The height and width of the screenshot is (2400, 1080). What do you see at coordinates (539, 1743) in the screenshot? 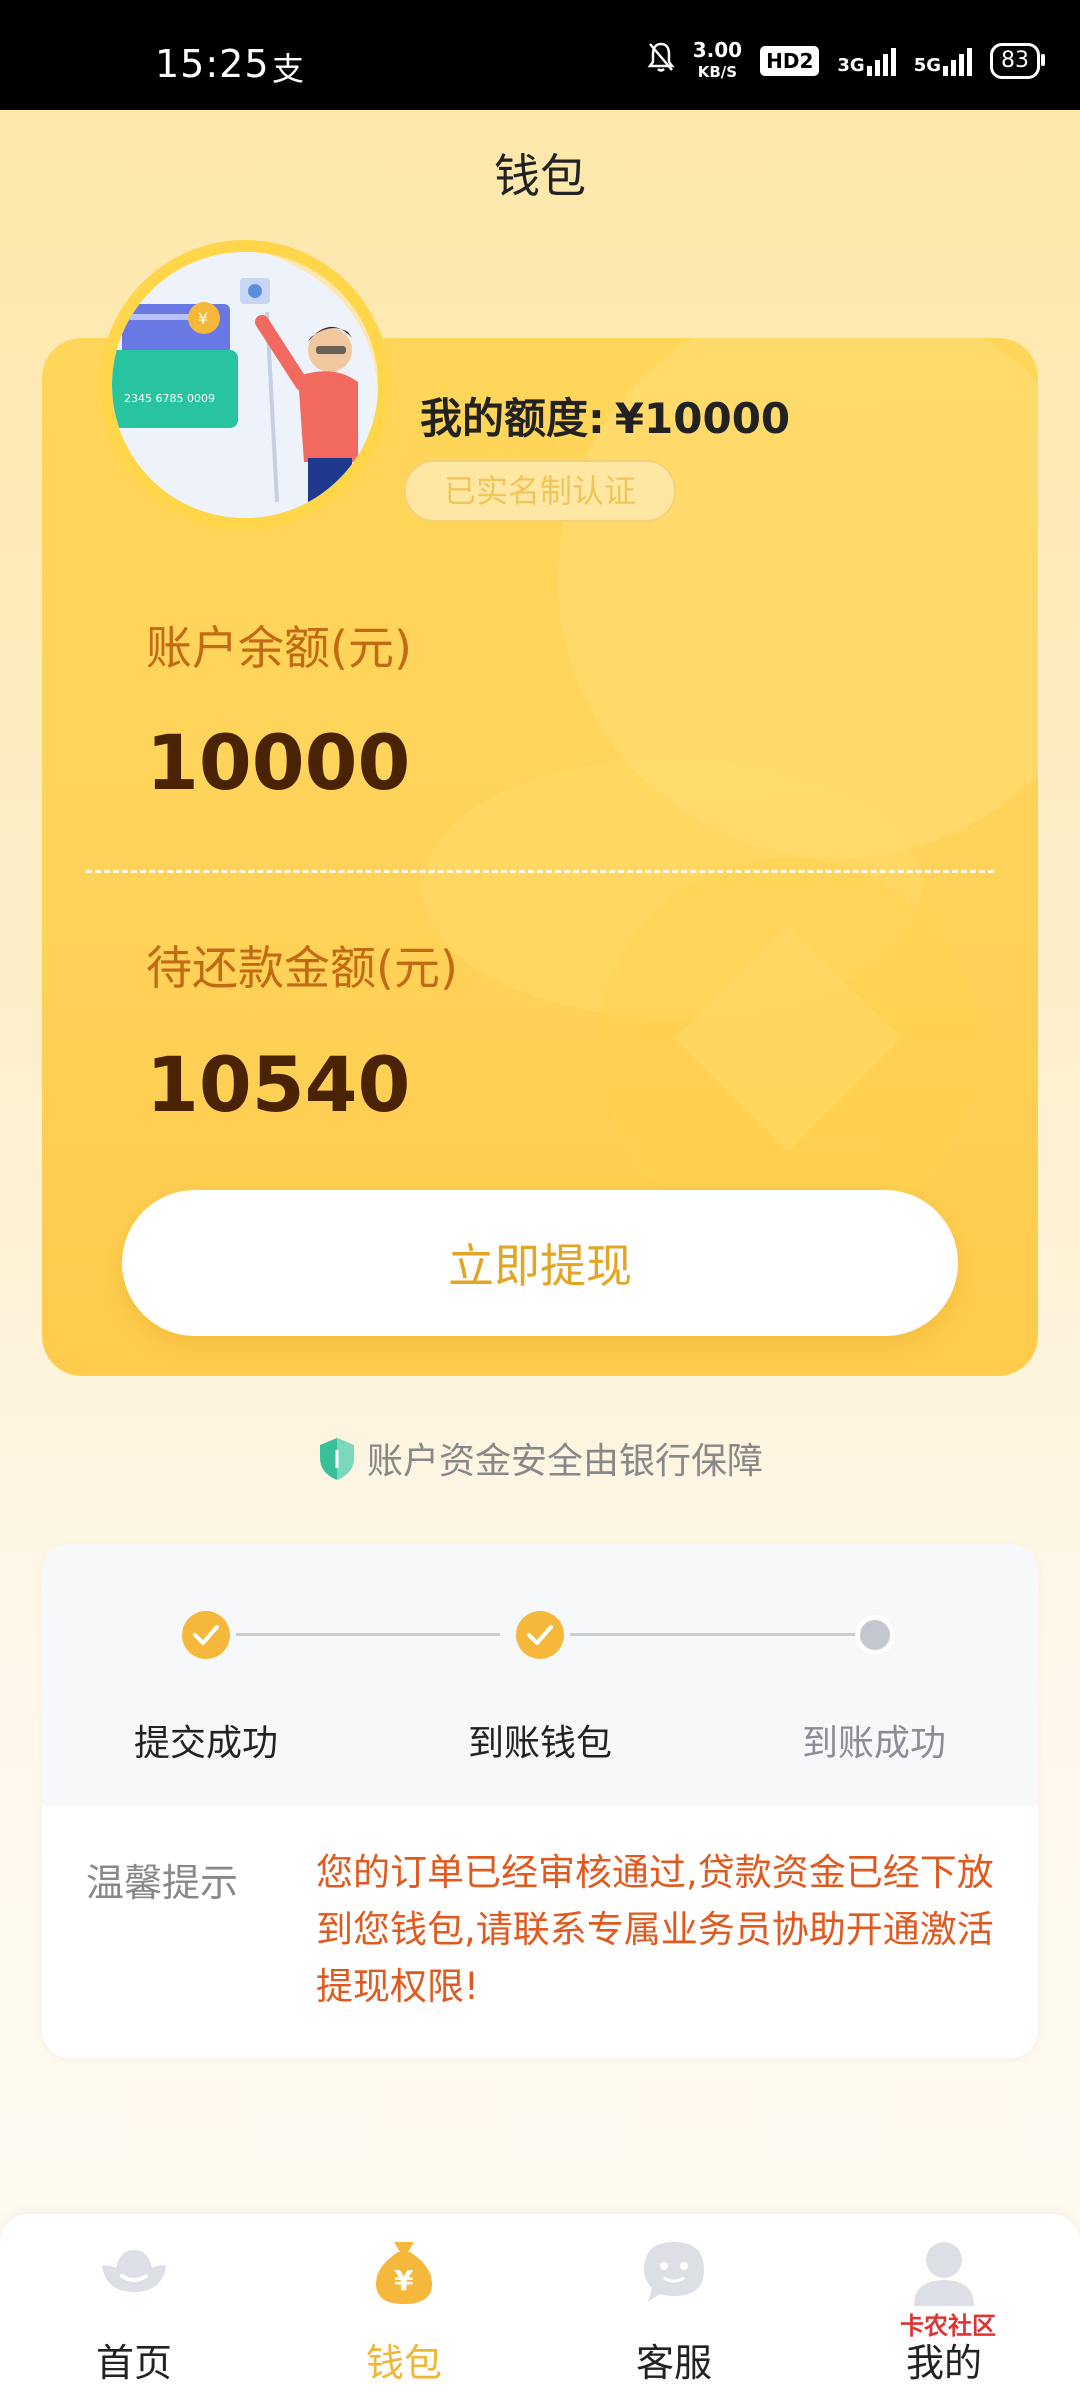
I see `step-label: 到账钱包` at bounding box center [539, 1743].